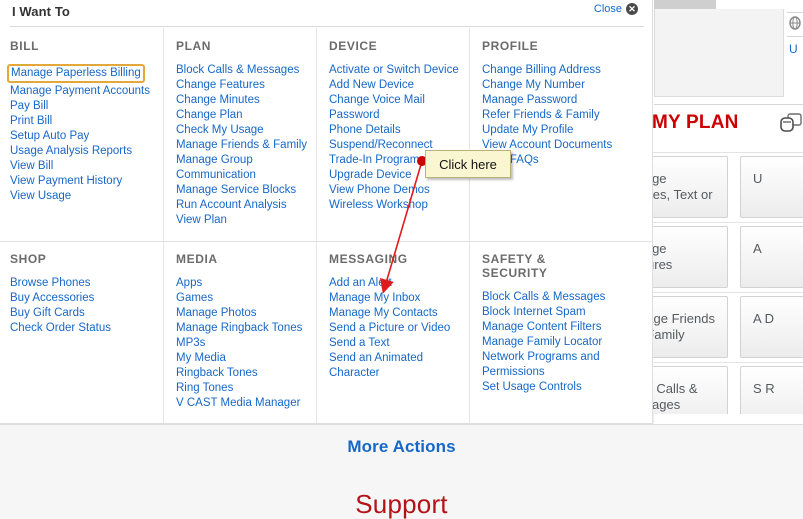 This screenshot has height=519, width=803. What do you see at coordinates (82, 151) in the screenshot?
I see `link-usage-analysis-reports: Usage Analysis Reports` at bounding box center [82, 151].